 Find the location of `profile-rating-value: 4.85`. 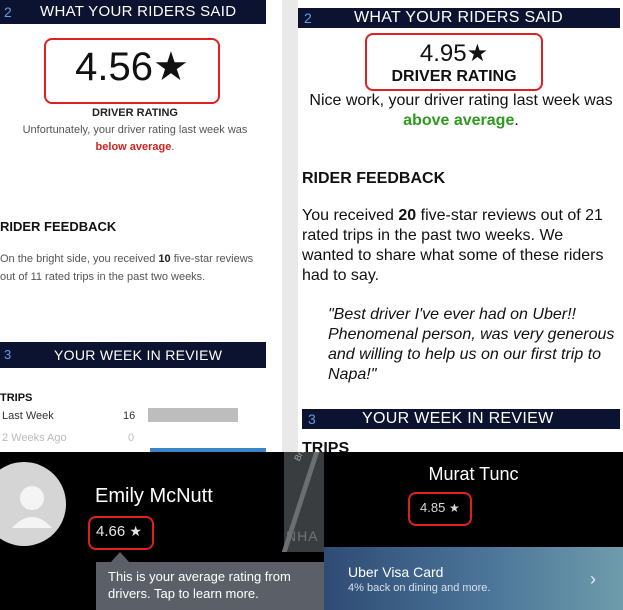

profile-rating-value: 4.85 is located at coordinates (433, 507).